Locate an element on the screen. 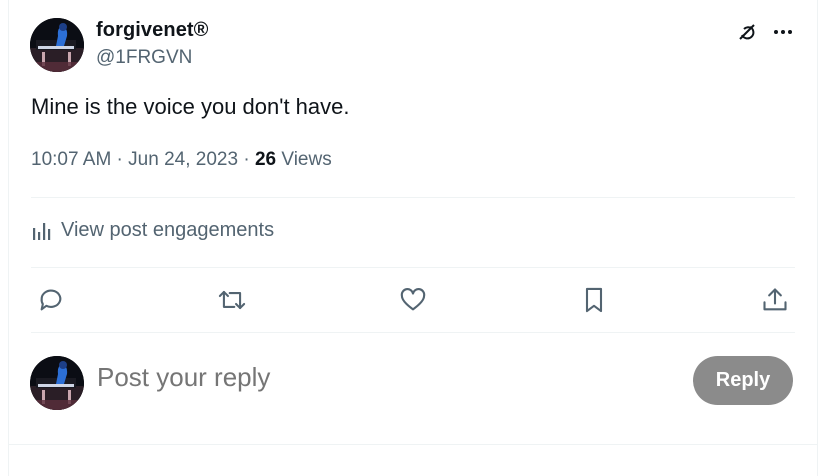  post-text: Mine is the voice you don't have. is located at coordinates (190, 106).